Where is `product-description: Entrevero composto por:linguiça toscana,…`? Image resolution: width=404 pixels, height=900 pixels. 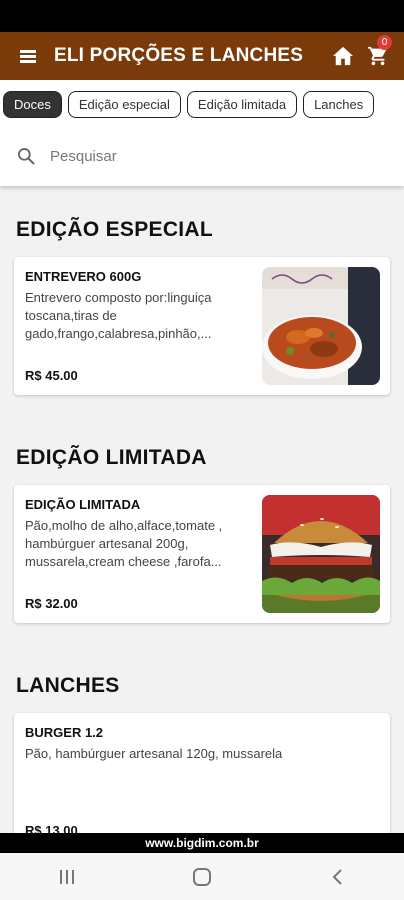
product-description: Entrevero composto por:linguiça toscana,… is located at coordinates (118, 315).